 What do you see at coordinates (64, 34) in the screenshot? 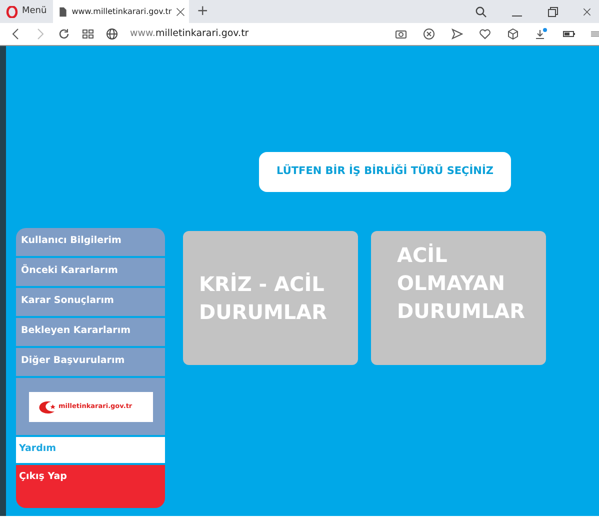
I see `reload-icon` at bounding box center [64, 34].